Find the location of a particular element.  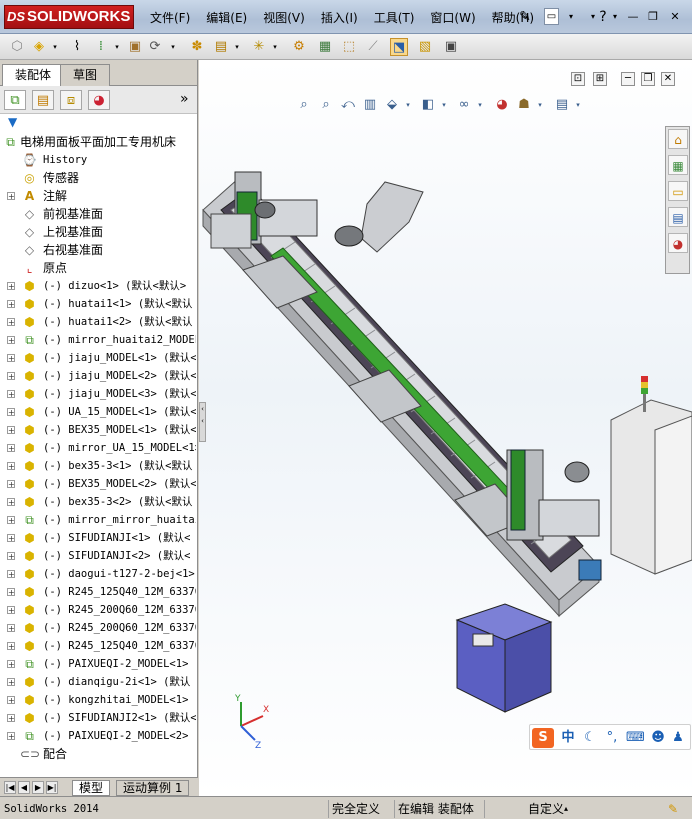

tree-component: + ⬢ (-) huatai1<1> (默认<默认 is located at coordinates (98, 304).